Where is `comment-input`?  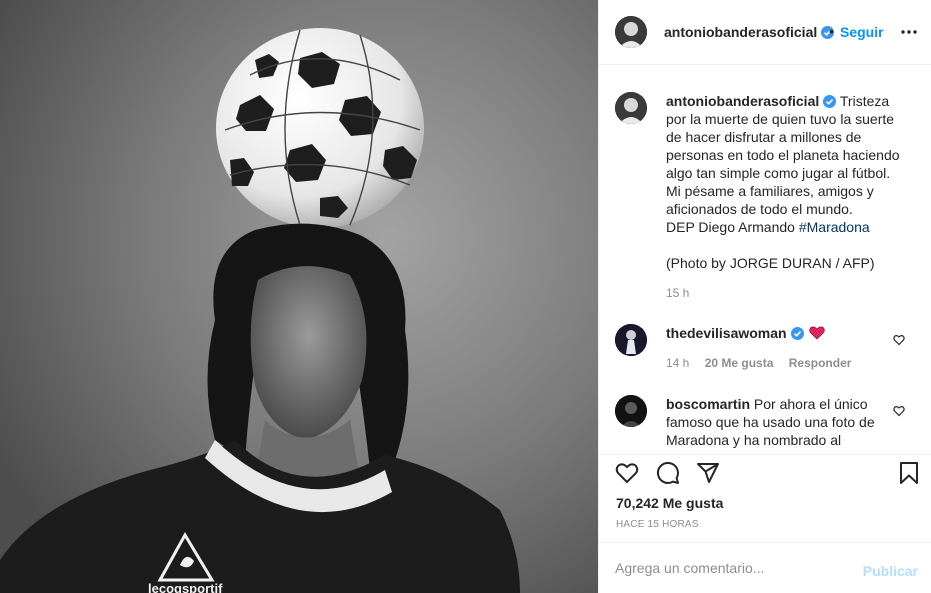 comment-input is located at coordinates (735, 568).